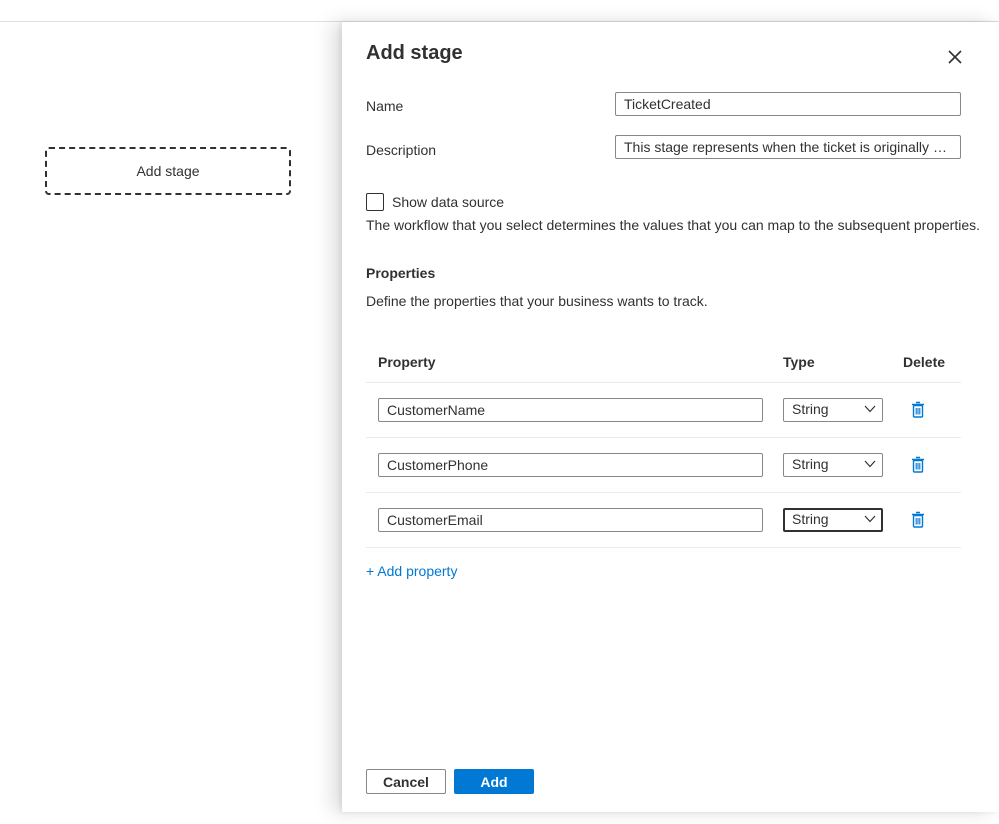 This screenshot has width=999, height=824. Describe the element at coordinates (448, 202) in the screenshot. I see `show-data-source-label: Show data source` at that location.